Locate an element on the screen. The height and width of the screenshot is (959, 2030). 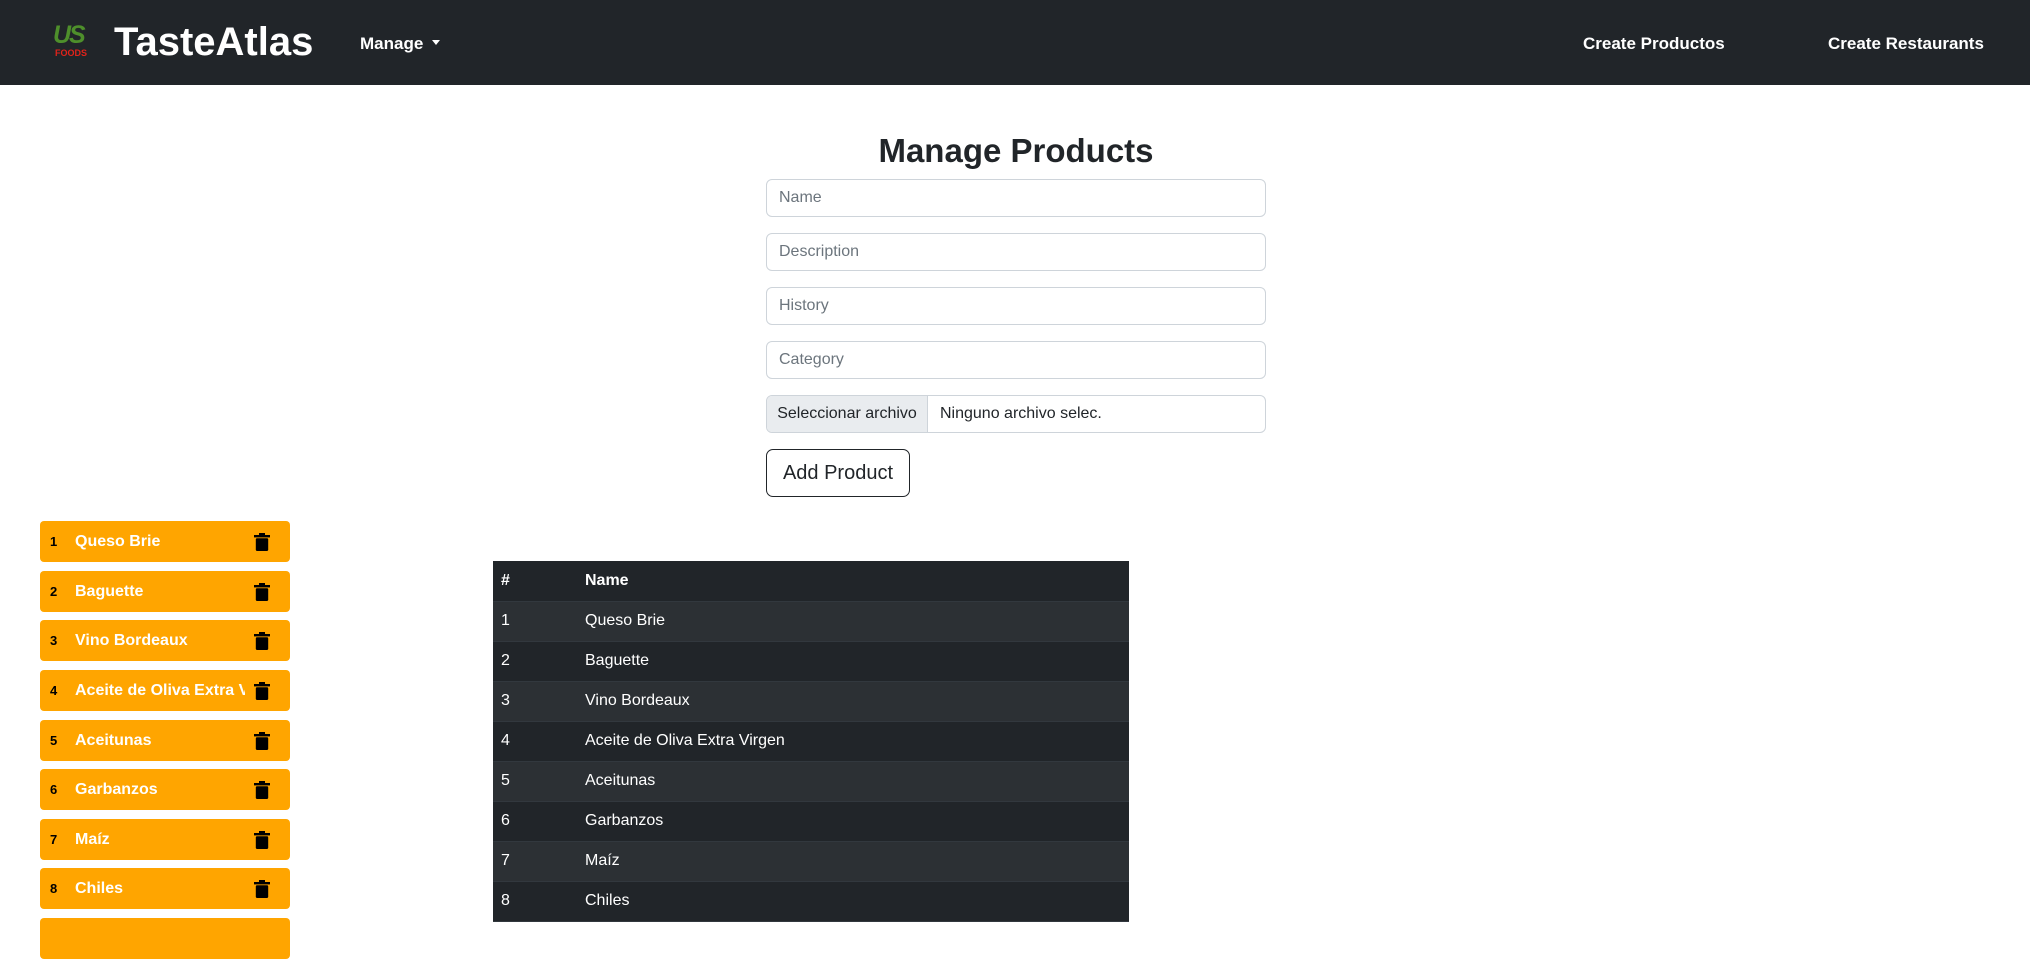
table-row: 8 Chiles is located at coordinates (811, 901).